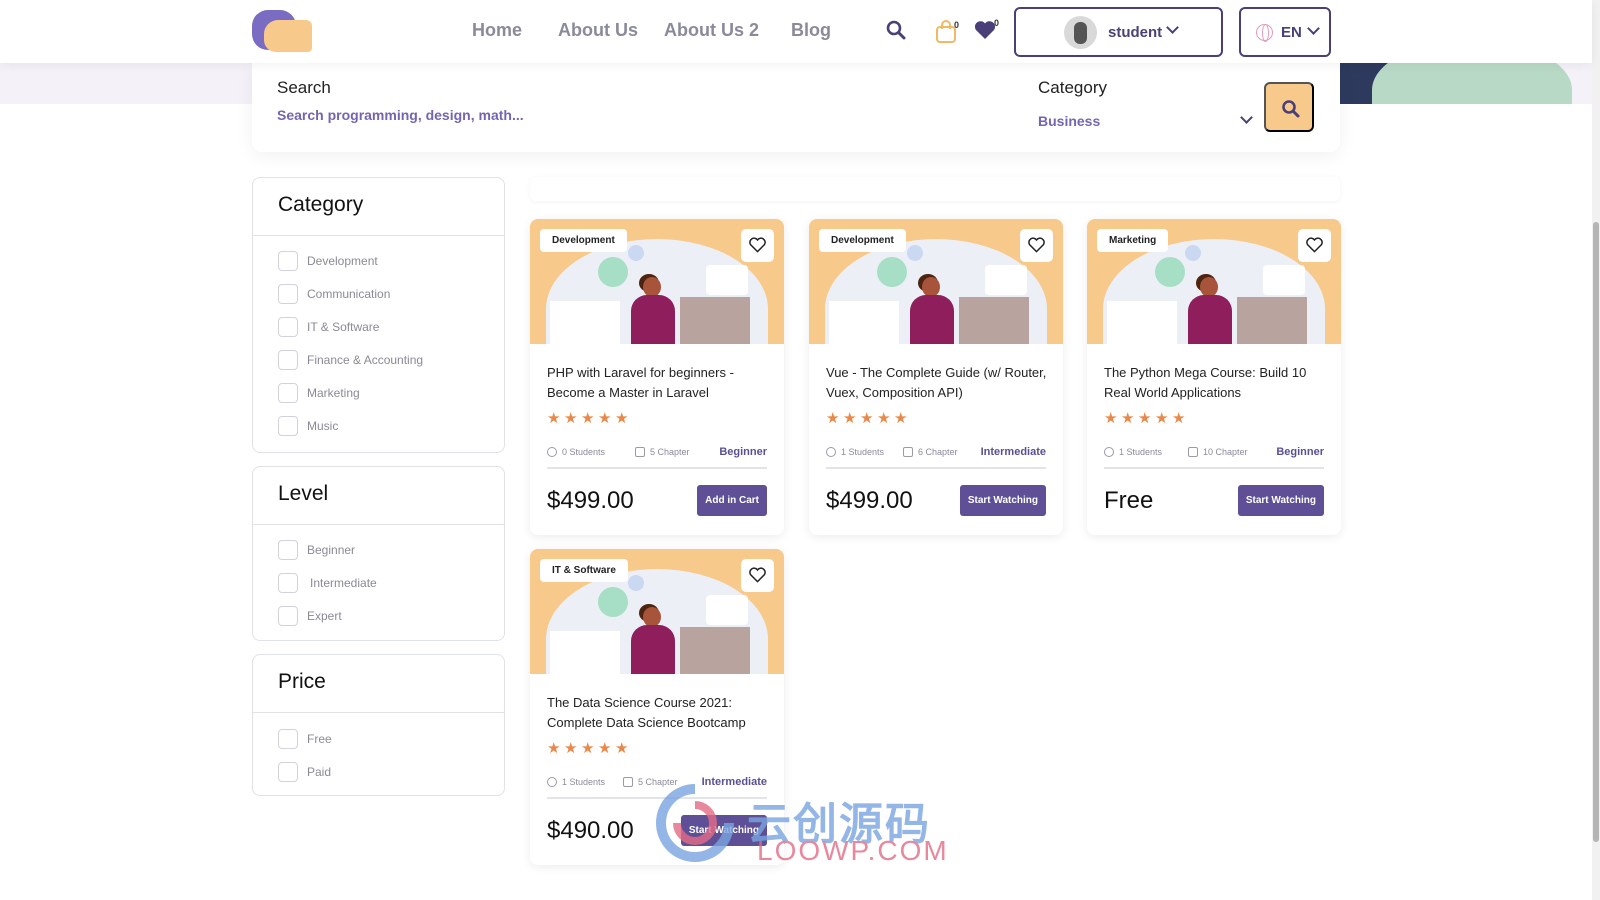  I want to click on chapter-count: 6 Chapter, so click(930, 452).